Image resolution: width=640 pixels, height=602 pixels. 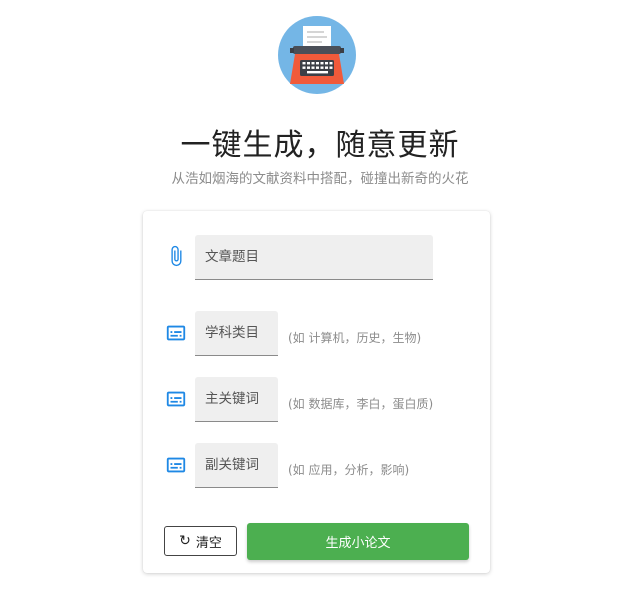 I want to click on sub-keyword-input, so click(x=236, y=465).